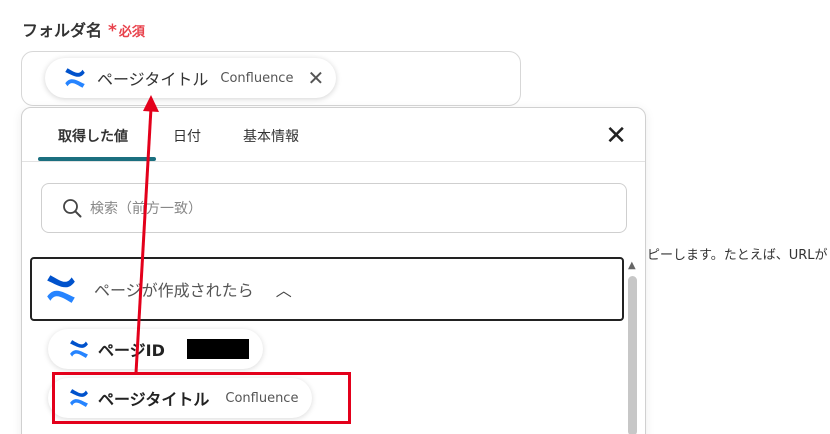 The height and width of the screenshot is (434, 830). Describe the element at coordinates (217, 349) in the screenshot. I see `redacted-value` at that location.